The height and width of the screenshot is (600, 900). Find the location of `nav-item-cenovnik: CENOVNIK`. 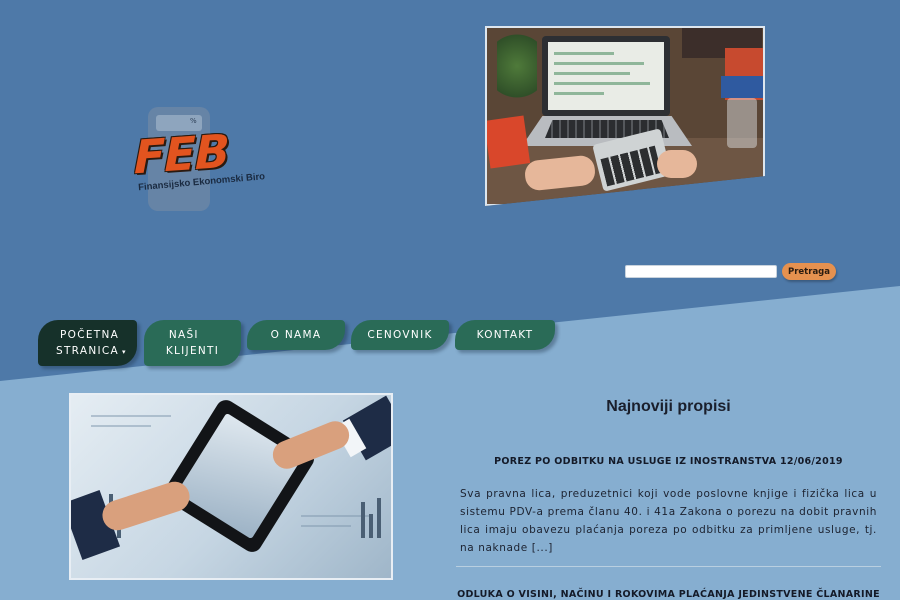

nav-item-cenovnik: CENOVNIK is located at coordinates (400, 335).